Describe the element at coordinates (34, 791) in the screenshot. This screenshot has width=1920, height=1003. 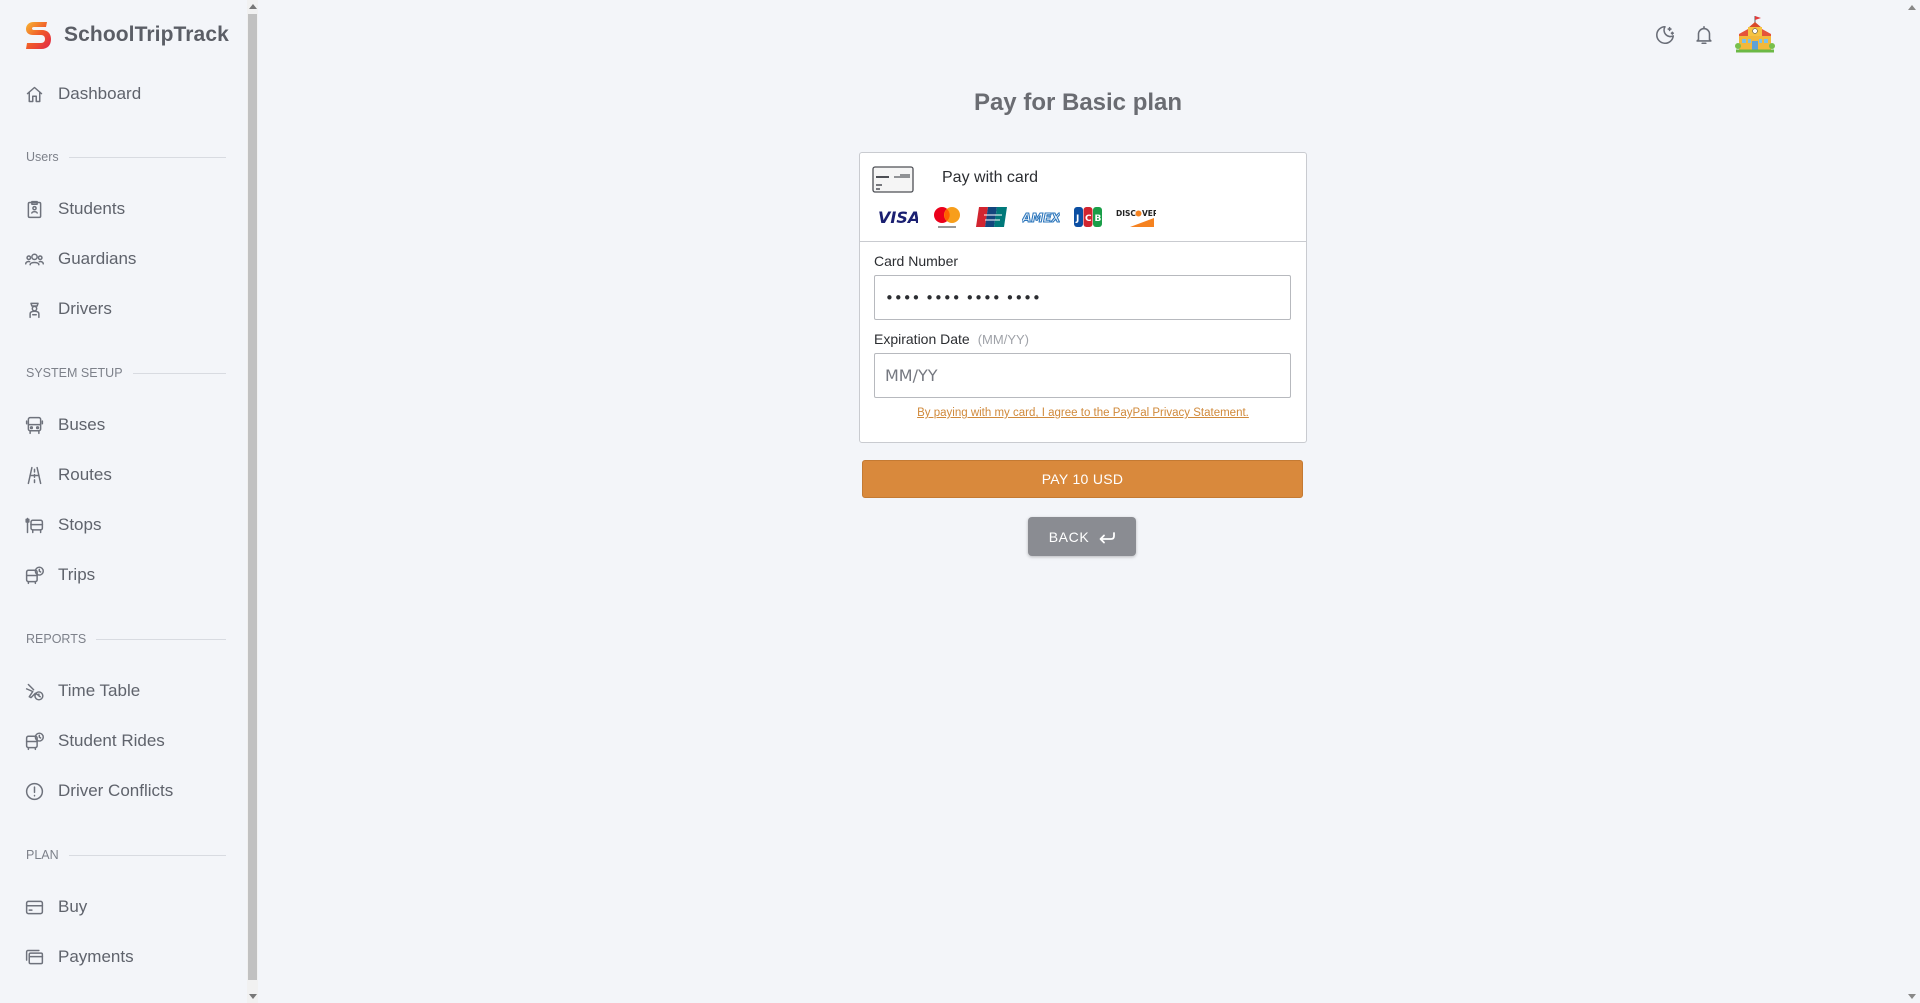
I see `alert-circle-icon` at that location.